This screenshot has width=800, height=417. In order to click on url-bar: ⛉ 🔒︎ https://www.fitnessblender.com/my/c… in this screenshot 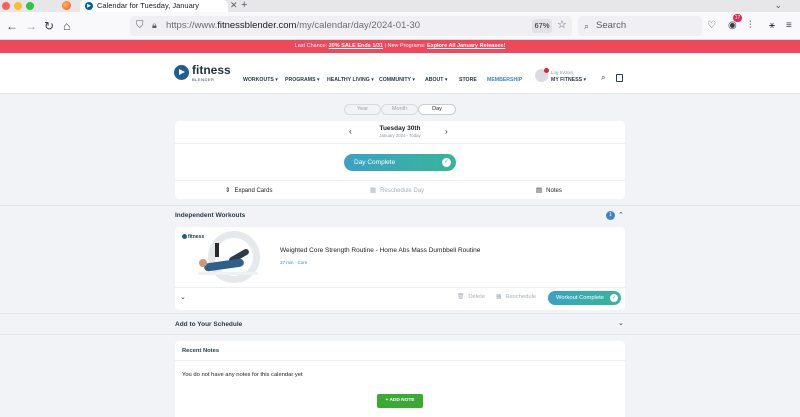, I will do `click(351, 26)`.